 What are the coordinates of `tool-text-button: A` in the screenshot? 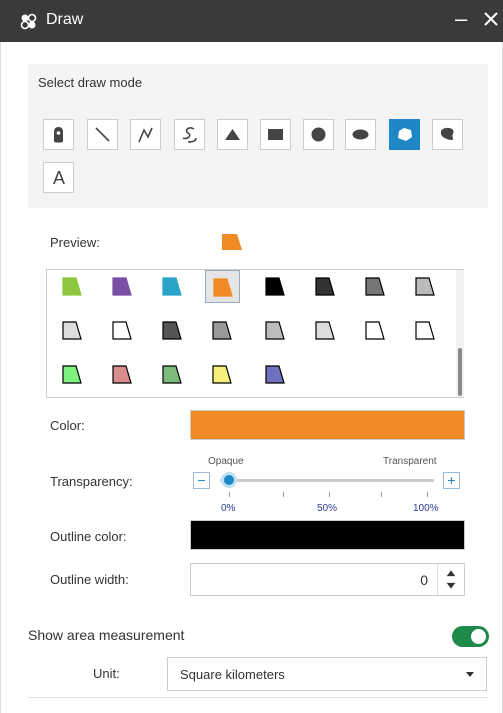 It's located at (58, 177).